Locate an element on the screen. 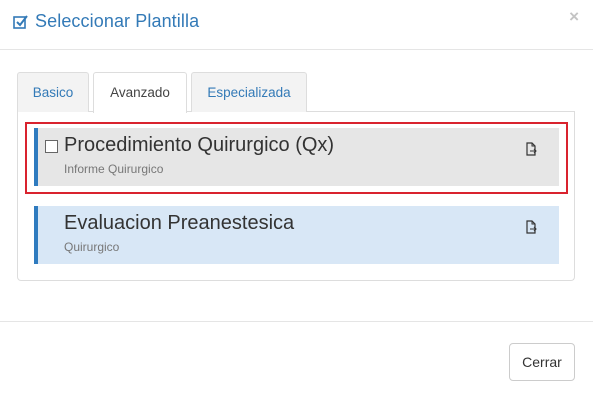 This screenshot has width=593, height=404. template-title: Evaluacion Preanestesica is located at coordinates (179, 223).